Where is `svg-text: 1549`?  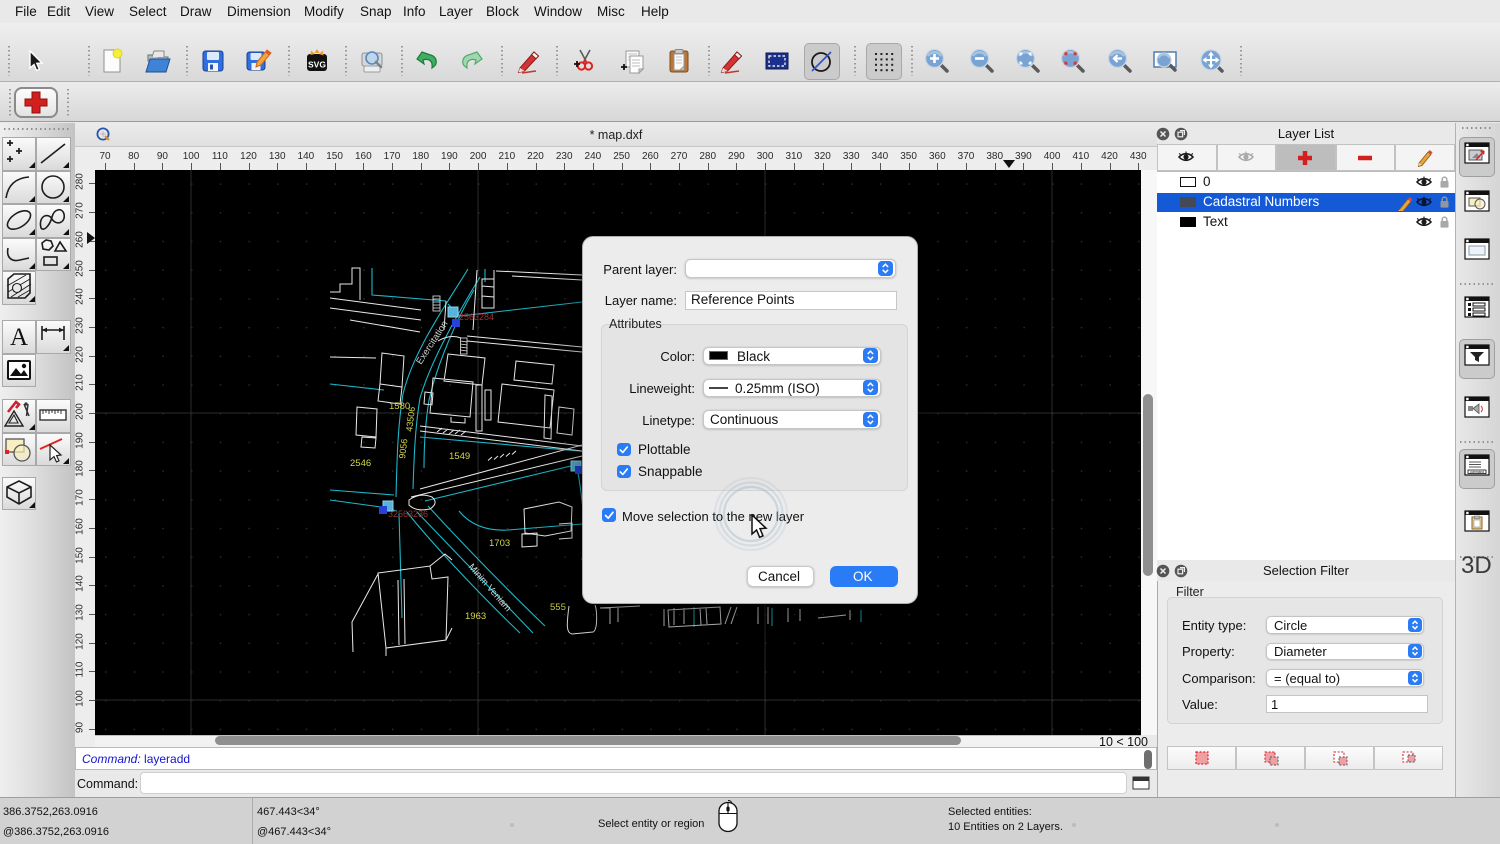
svg-text: 1549 is located at coordinates (459, 456).